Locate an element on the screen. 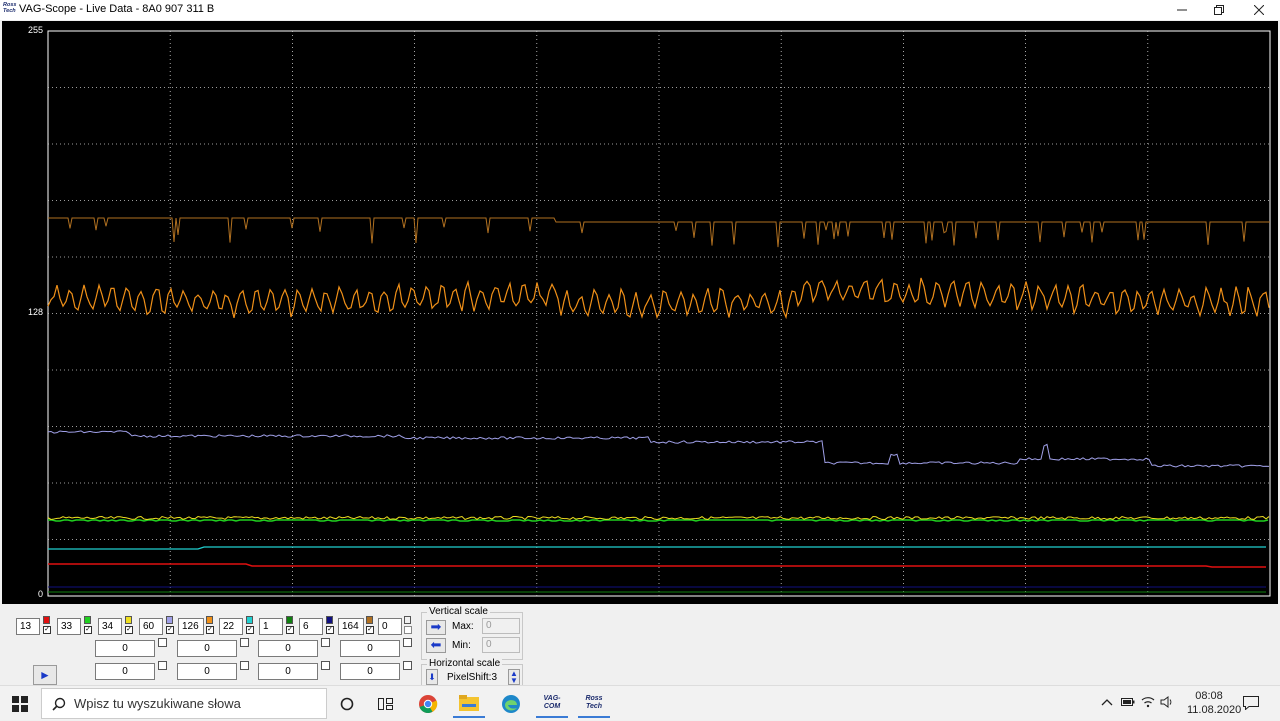 Image resolution: width=1280 pixels, height=721 pixels. folder-icon is located at coordinates (469, 702).